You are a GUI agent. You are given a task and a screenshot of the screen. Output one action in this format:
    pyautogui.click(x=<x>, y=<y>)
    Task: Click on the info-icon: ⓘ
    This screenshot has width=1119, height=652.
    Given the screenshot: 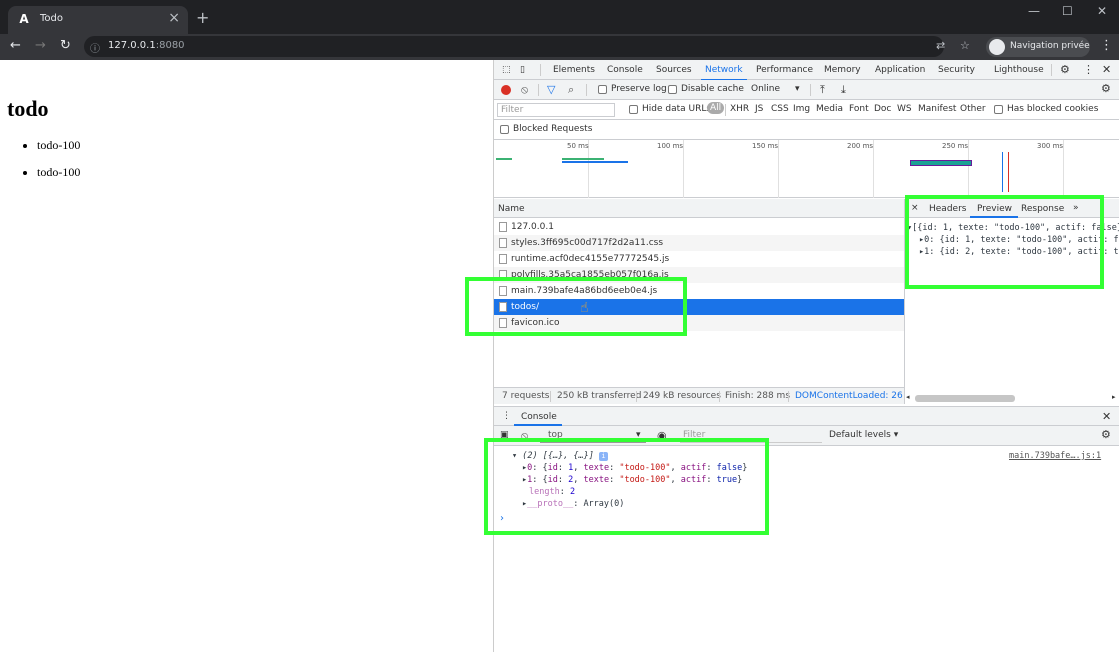 What is the action you would take?
    pyautogui.click(x=96, y=47)
    